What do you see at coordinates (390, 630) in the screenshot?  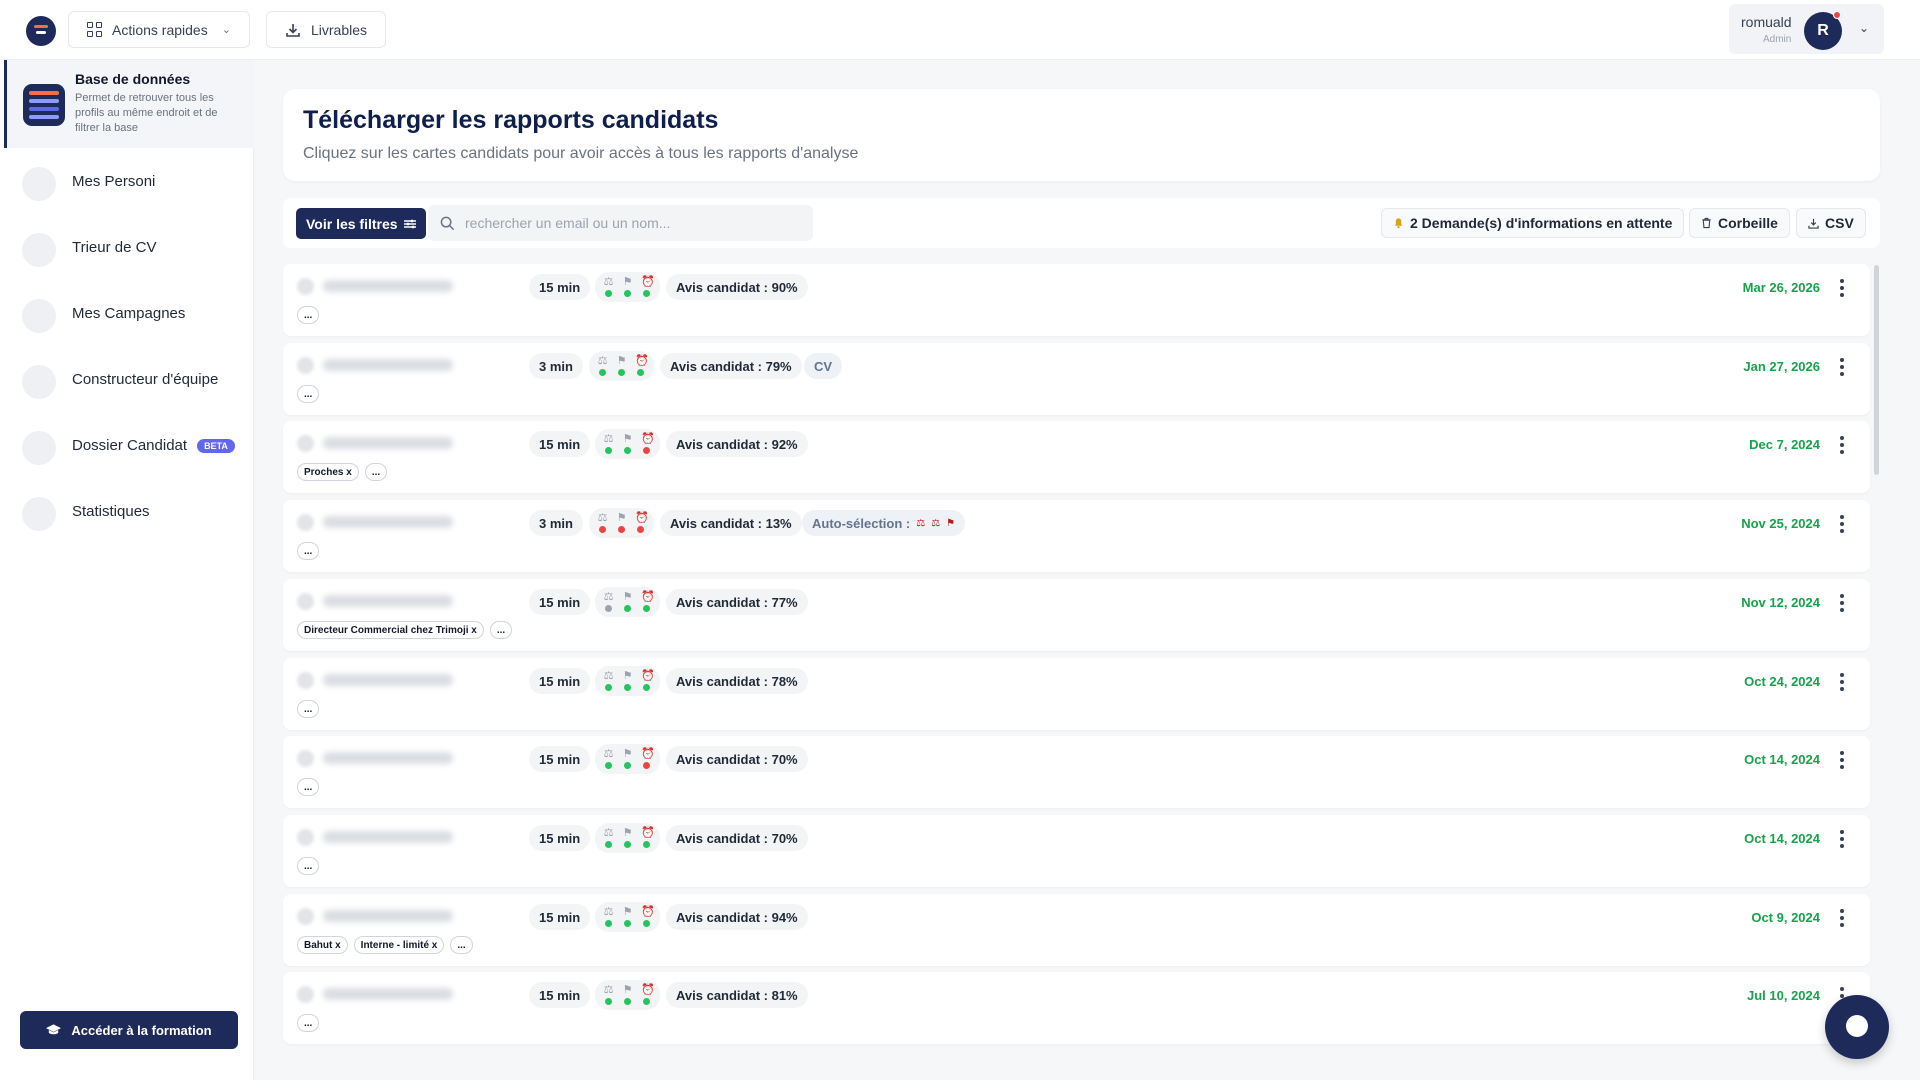 I see `candidate-tag: Directeur Commercial chez Trimoji x` at bounding box center [390, 630].